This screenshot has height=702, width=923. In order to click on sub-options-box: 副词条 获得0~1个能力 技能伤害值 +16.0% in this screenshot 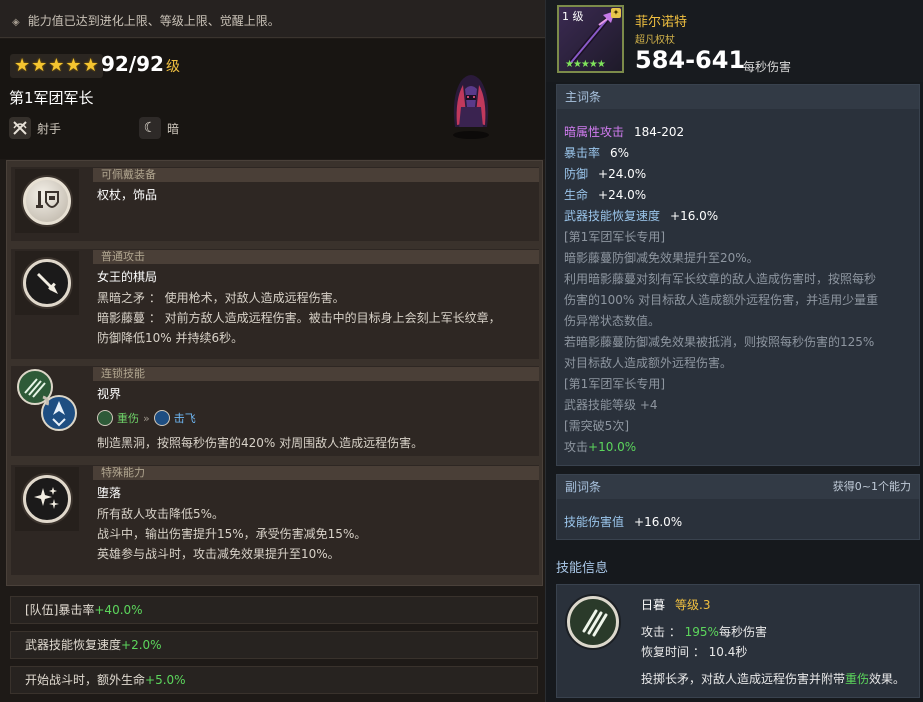, I will do `click(738, 507)`.